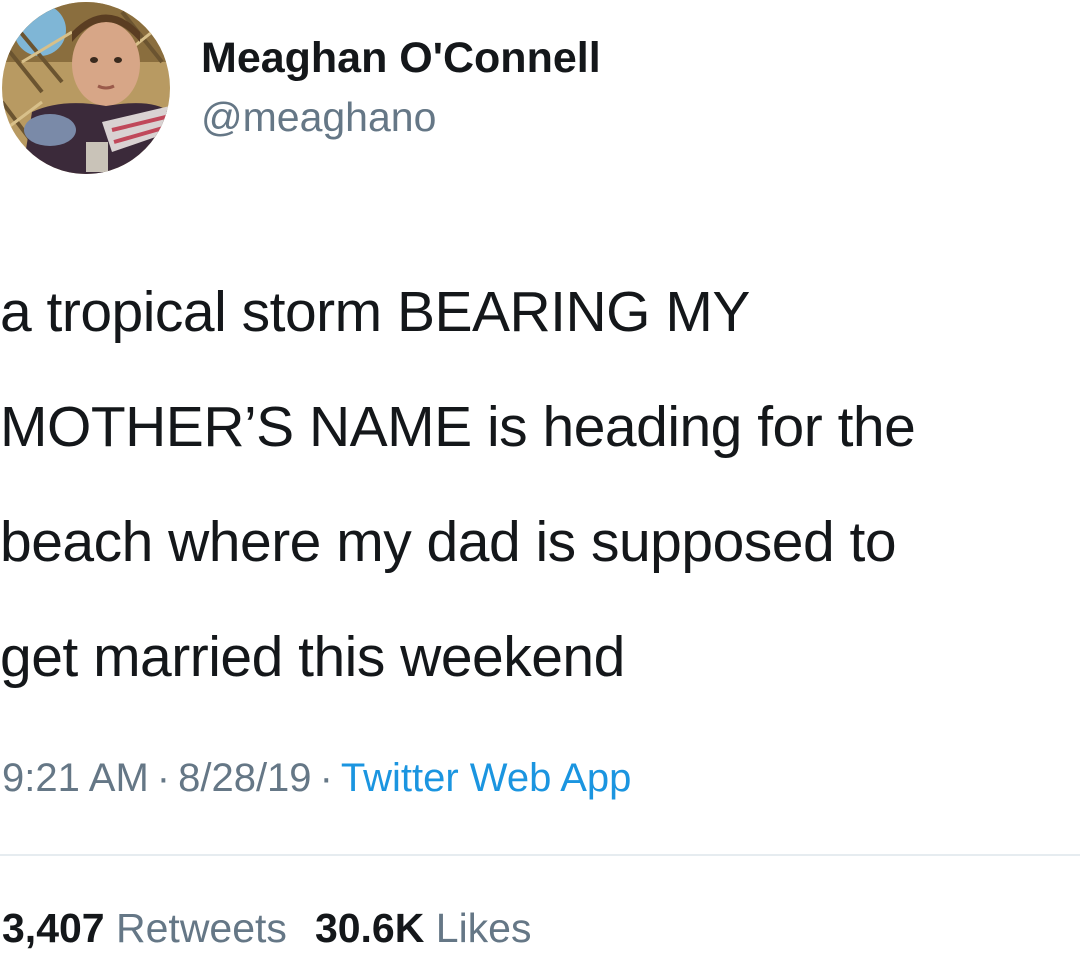 Image resolution: width=1080 pixels, height=957 pixels. I want to click on retweets-label: Retweets, so click(201, 928).